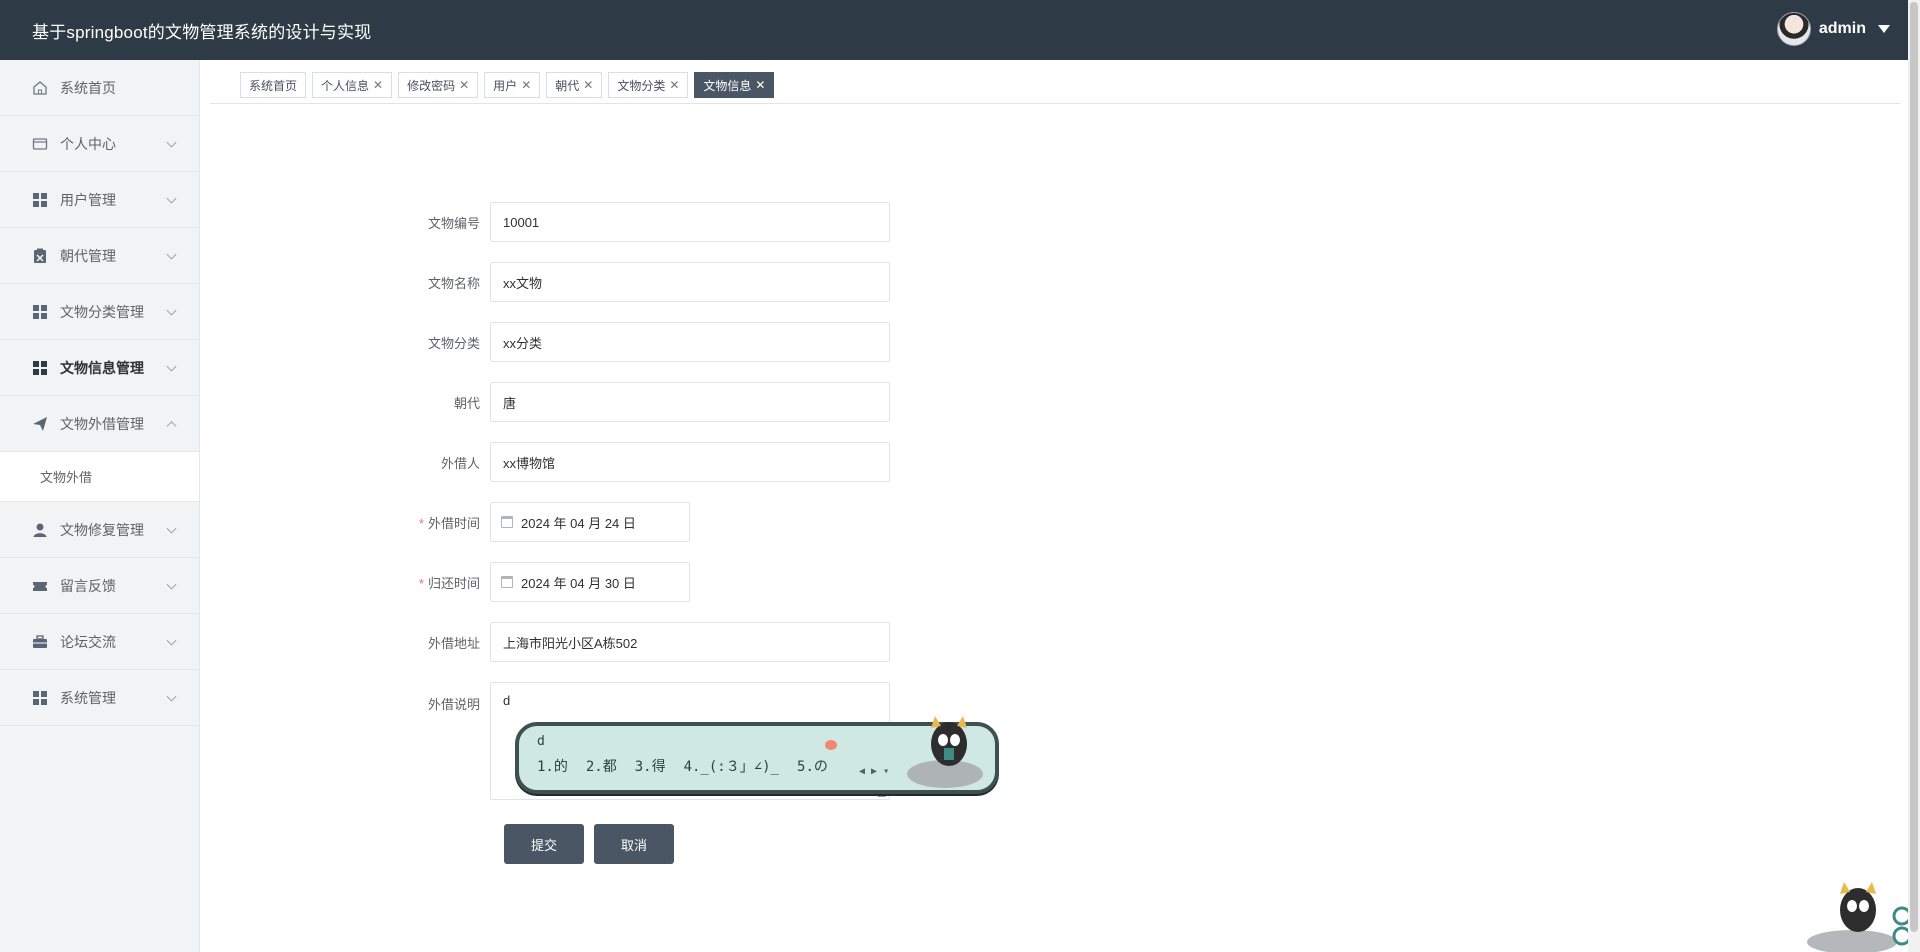 This screenshot has height=952, width=1920. I want to click on form-row-relic-category: 文物分类 xx分类, so click(700, 342).